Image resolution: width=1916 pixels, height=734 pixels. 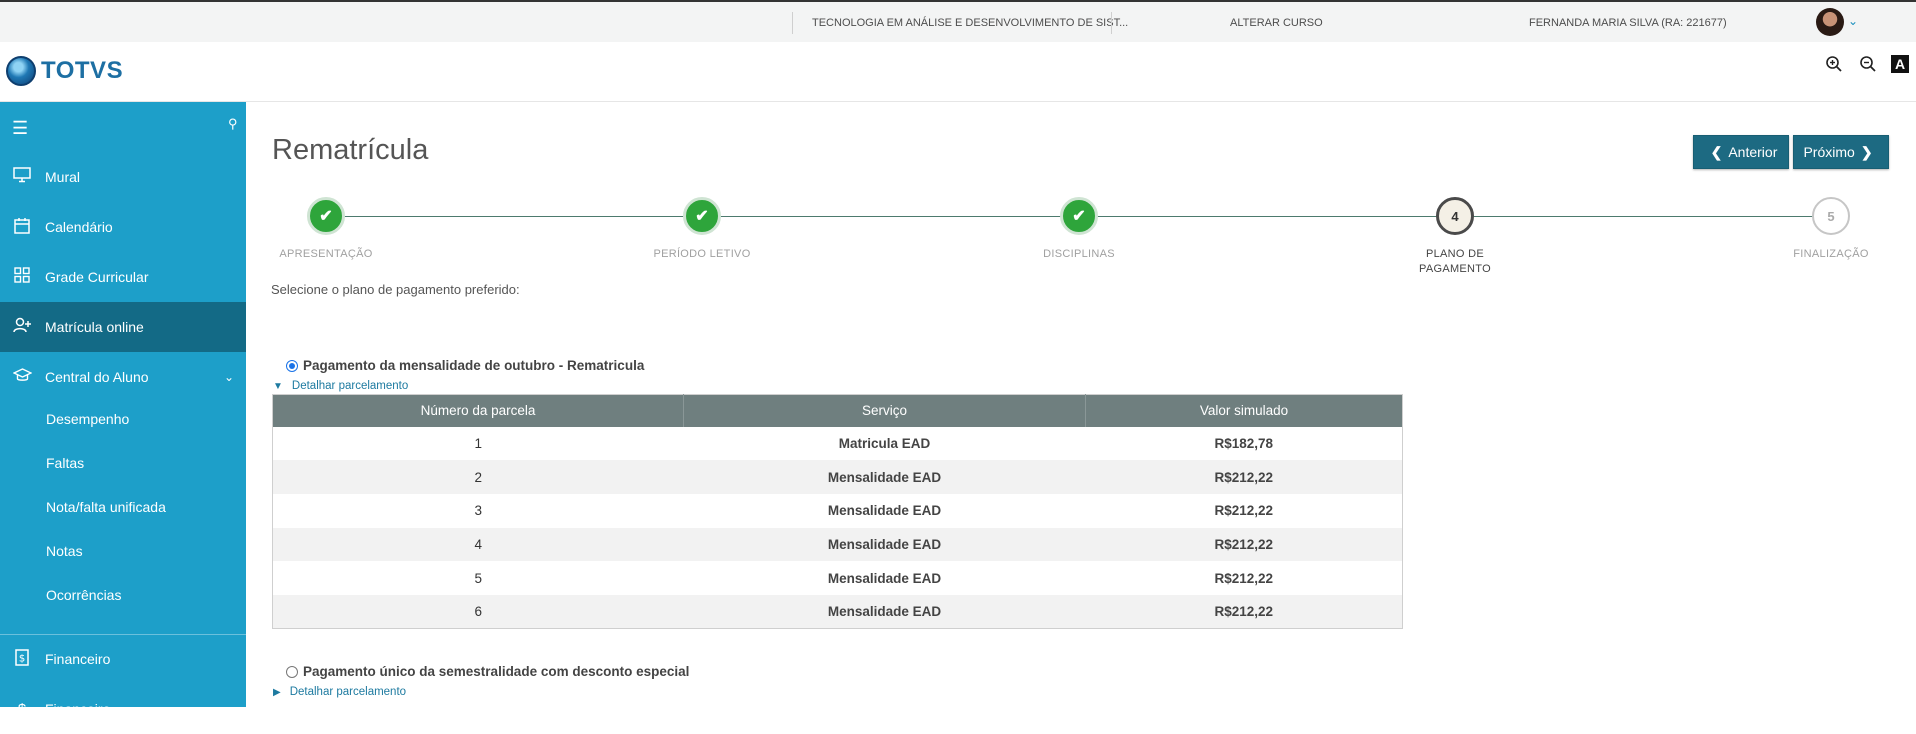 What do you see at coordinates (478, 410) in the screenshot?
I see `column-header: Número da parcela` at bounding box center [478, 410].